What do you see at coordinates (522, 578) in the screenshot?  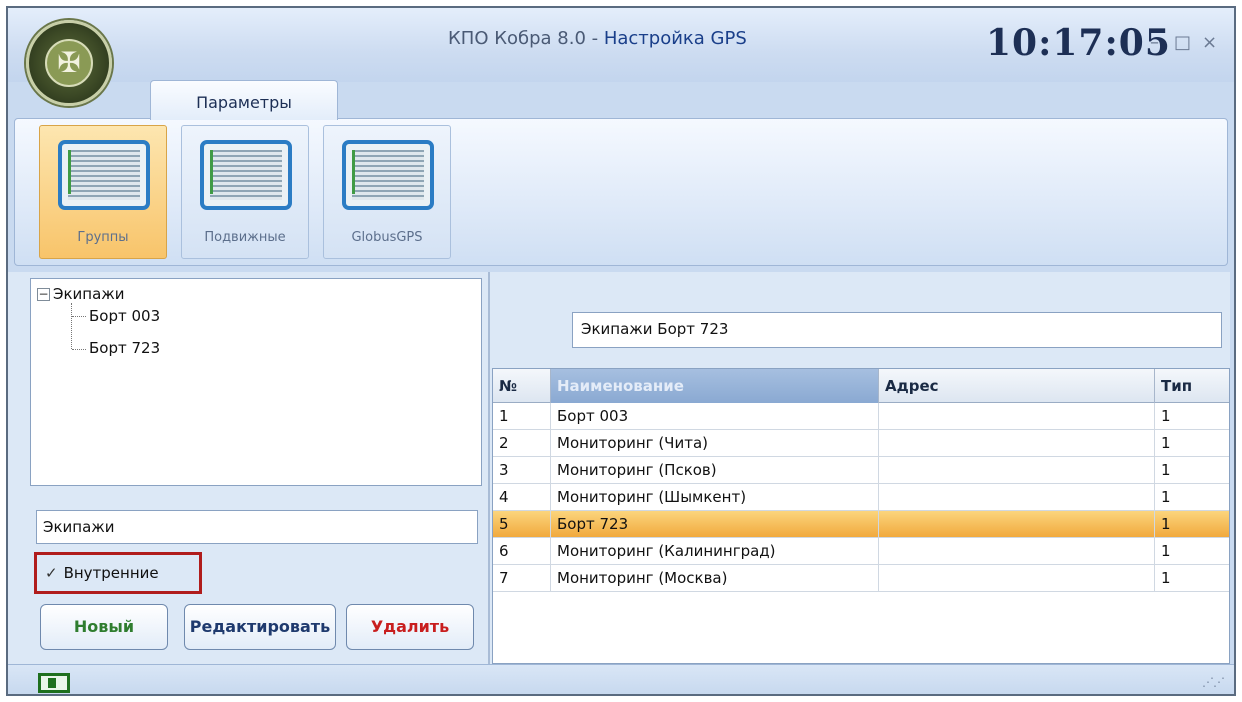 I see `cell-num: 7` at bounding box center [522, 578].